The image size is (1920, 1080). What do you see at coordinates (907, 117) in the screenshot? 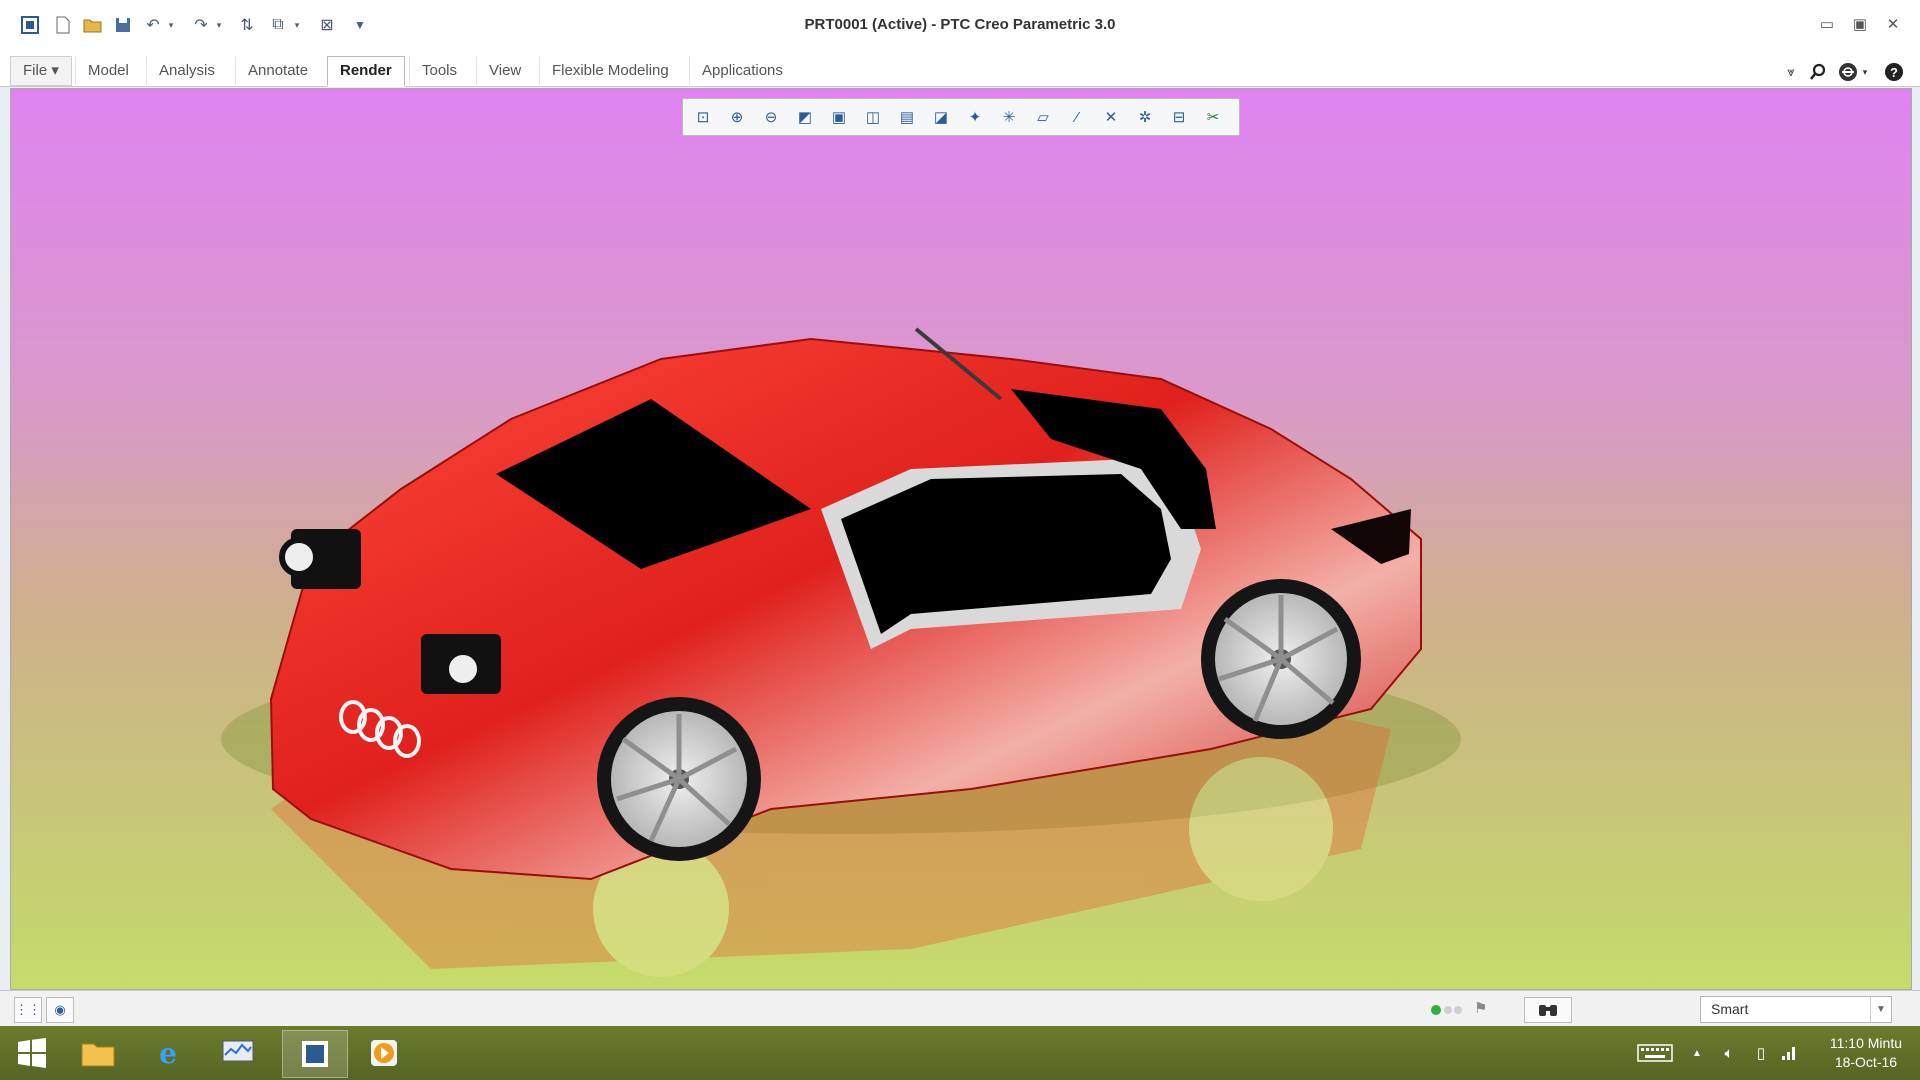
I see `view-manager-icon: ▤` at bounding box center [907, 117].